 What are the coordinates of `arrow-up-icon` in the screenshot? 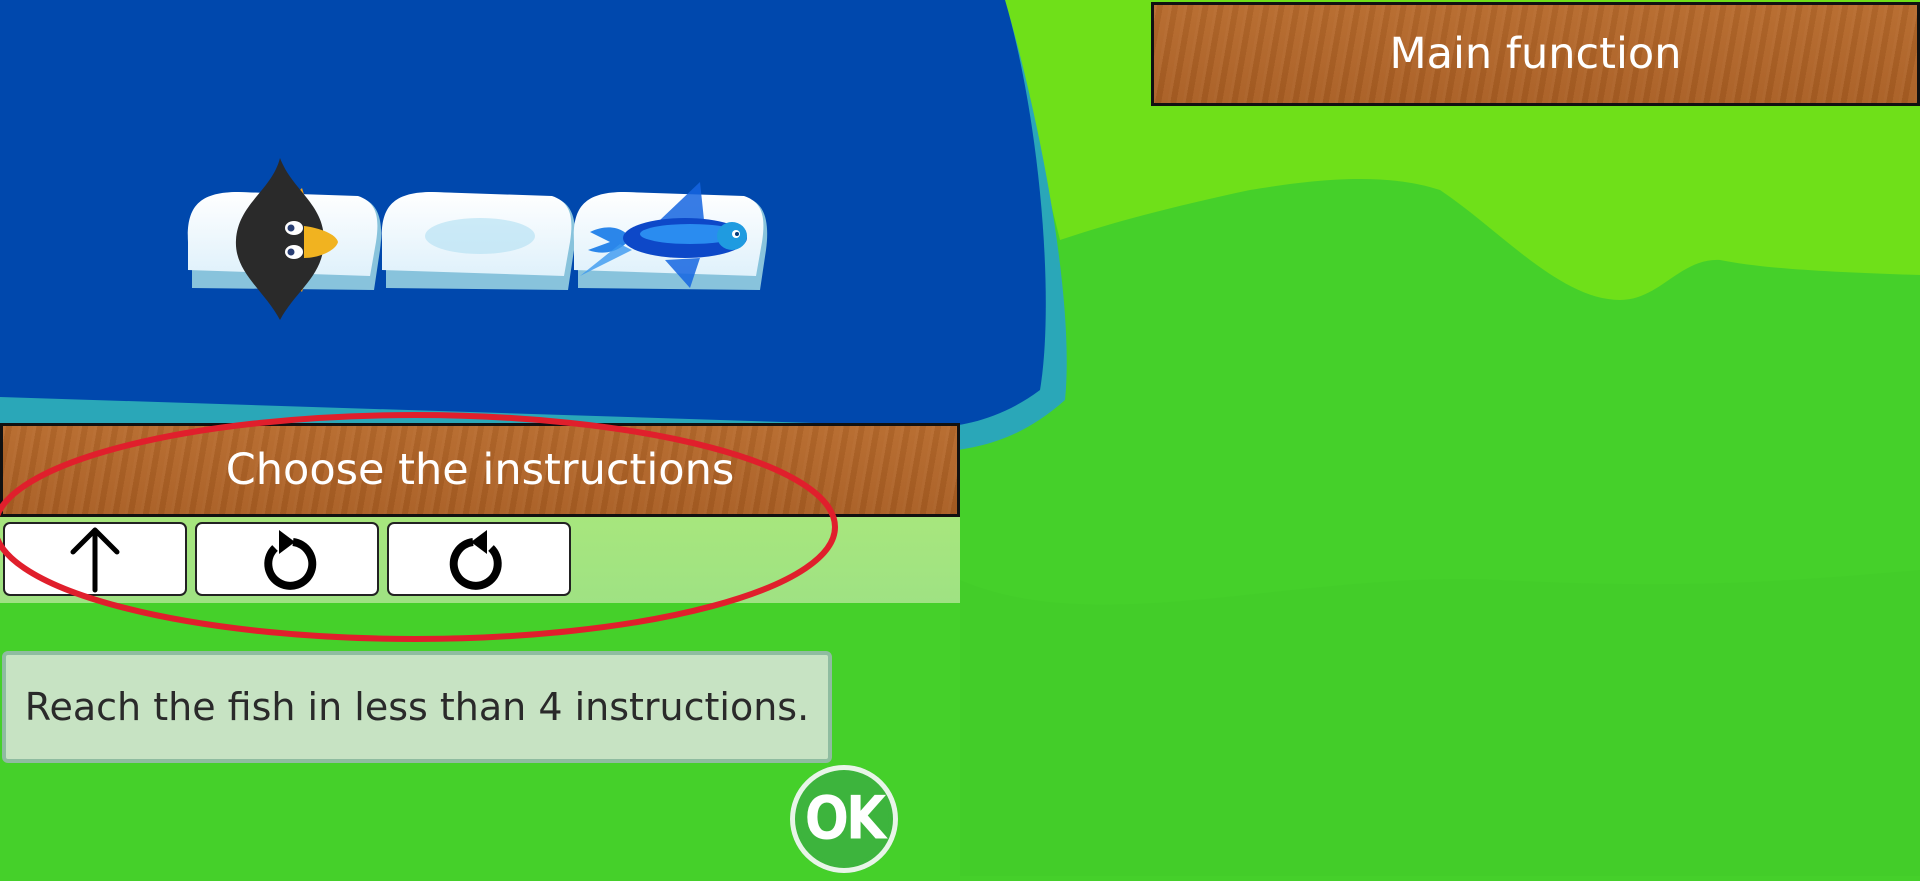 It's located at (95, 560).